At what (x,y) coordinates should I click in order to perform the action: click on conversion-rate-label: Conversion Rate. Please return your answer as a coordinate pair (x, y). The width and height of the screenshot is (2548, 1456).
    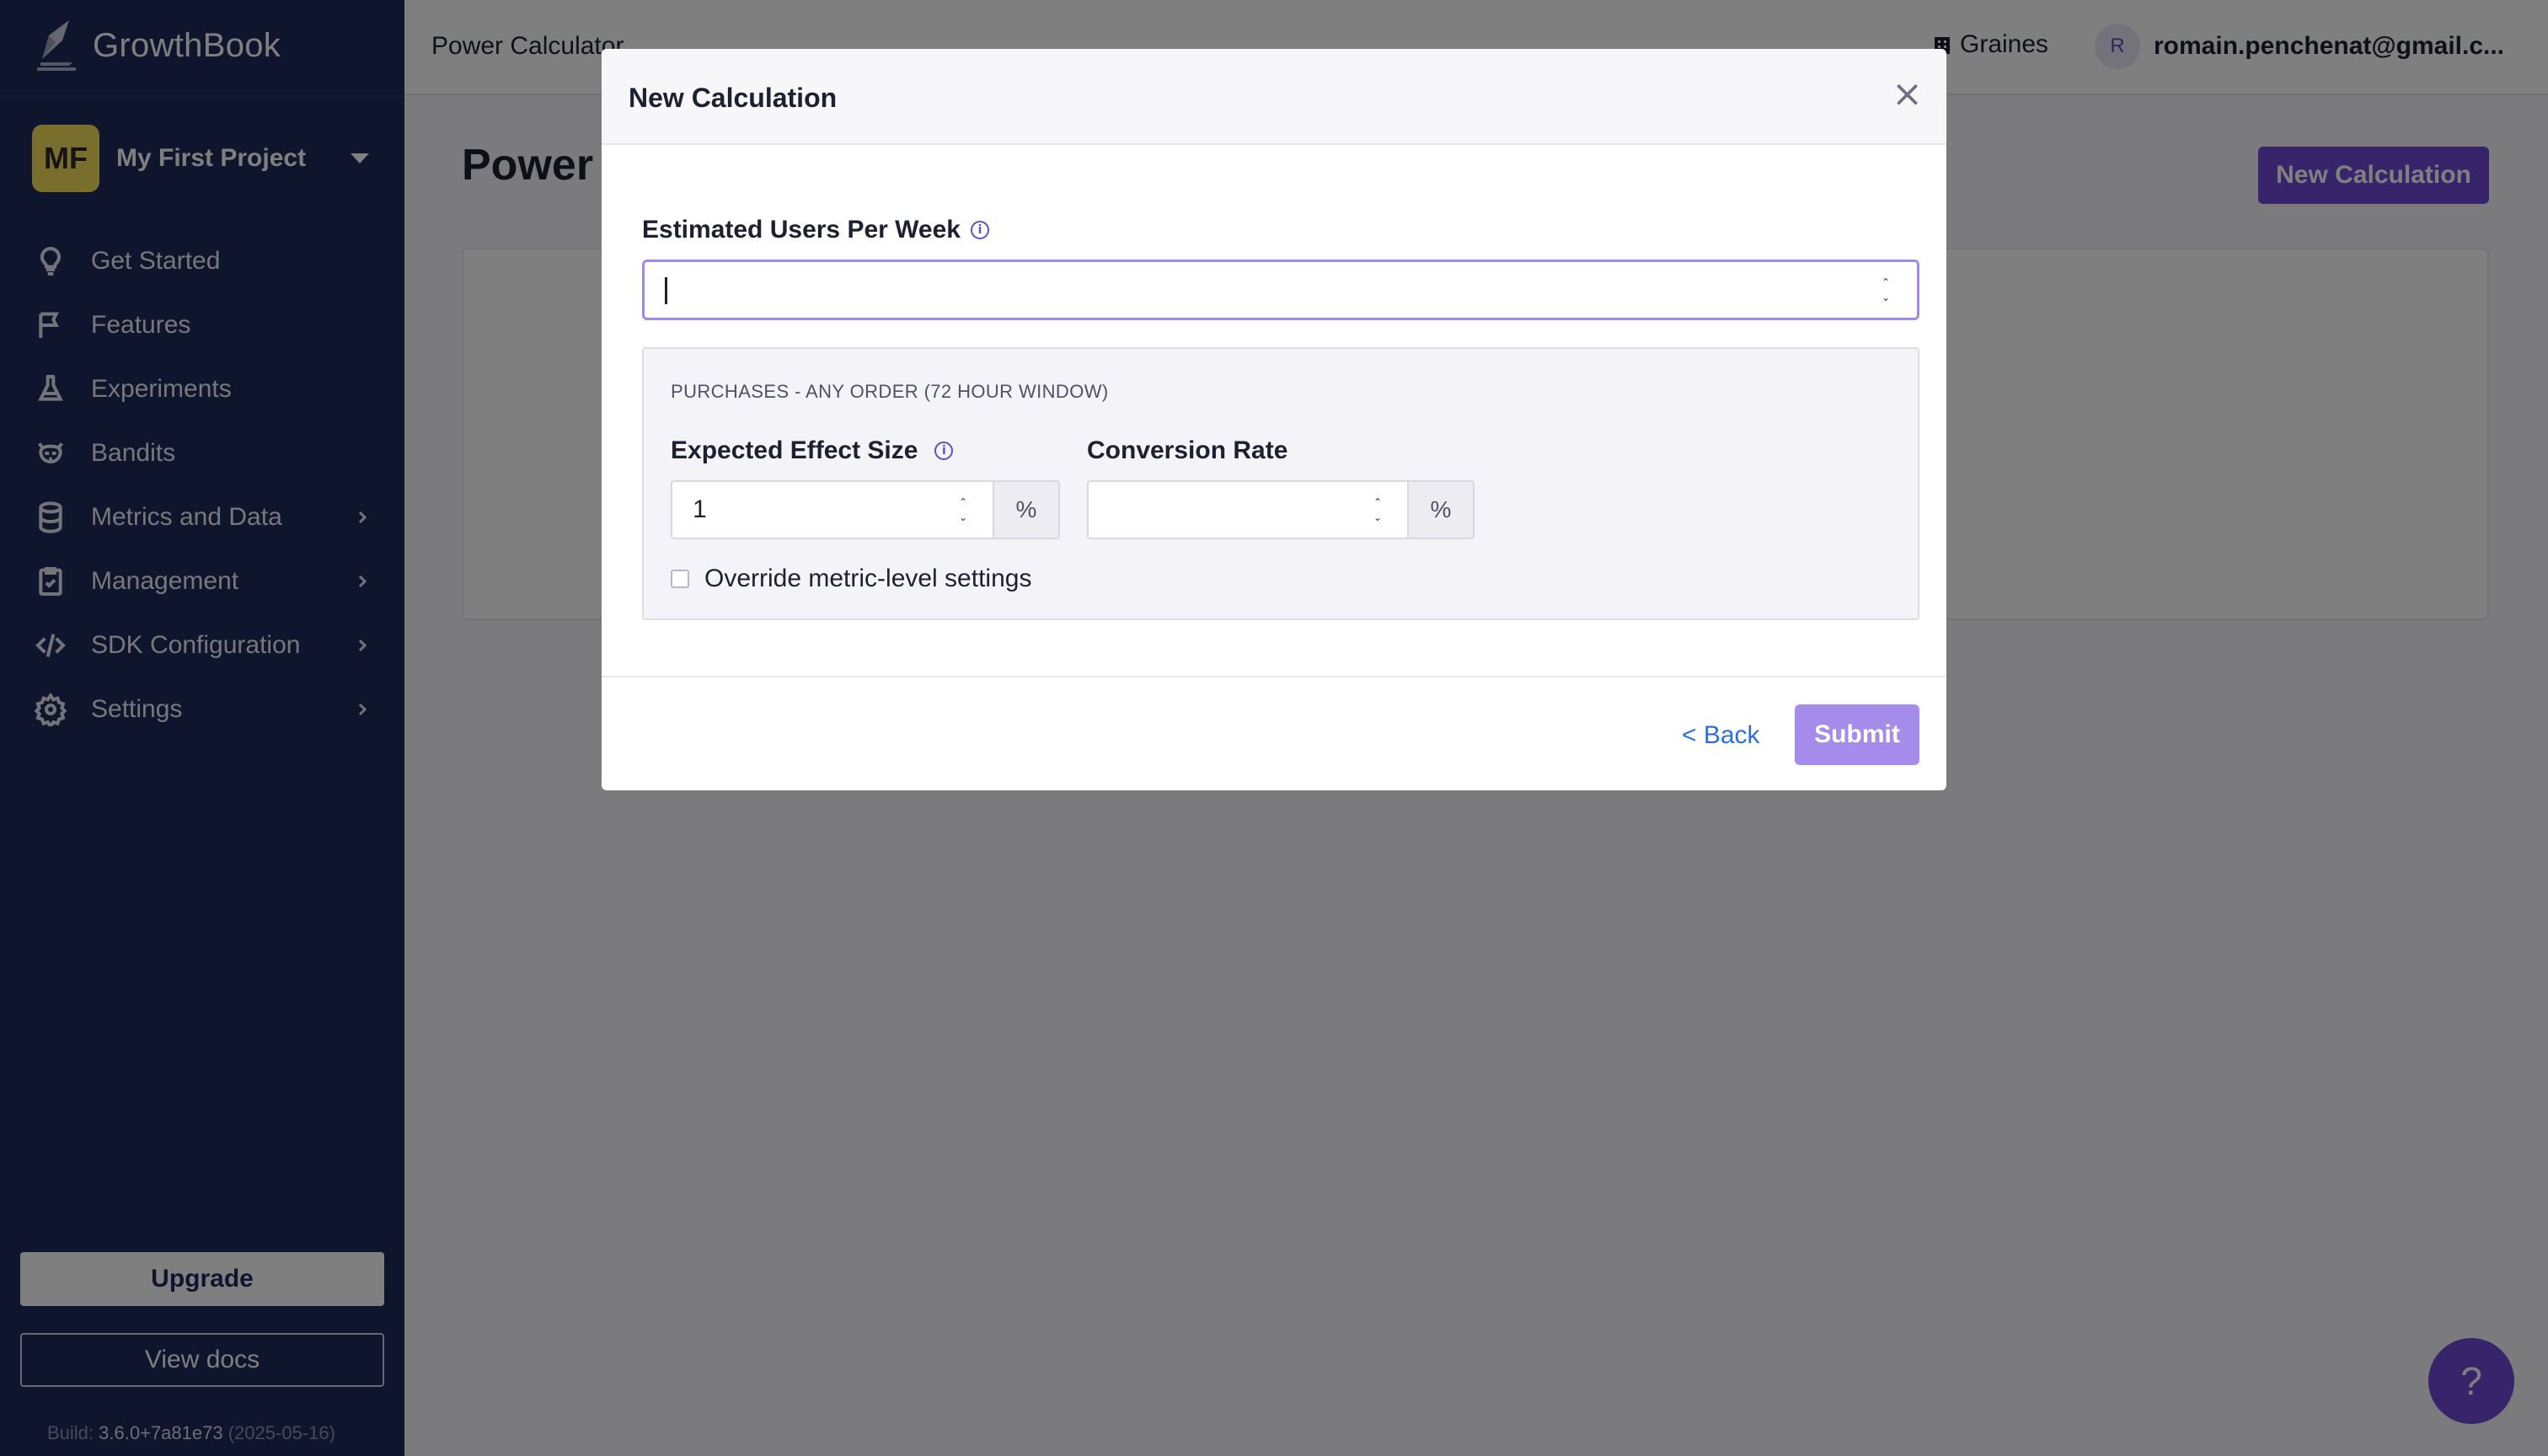
    Looking at the image, I should click on (1187, 450).